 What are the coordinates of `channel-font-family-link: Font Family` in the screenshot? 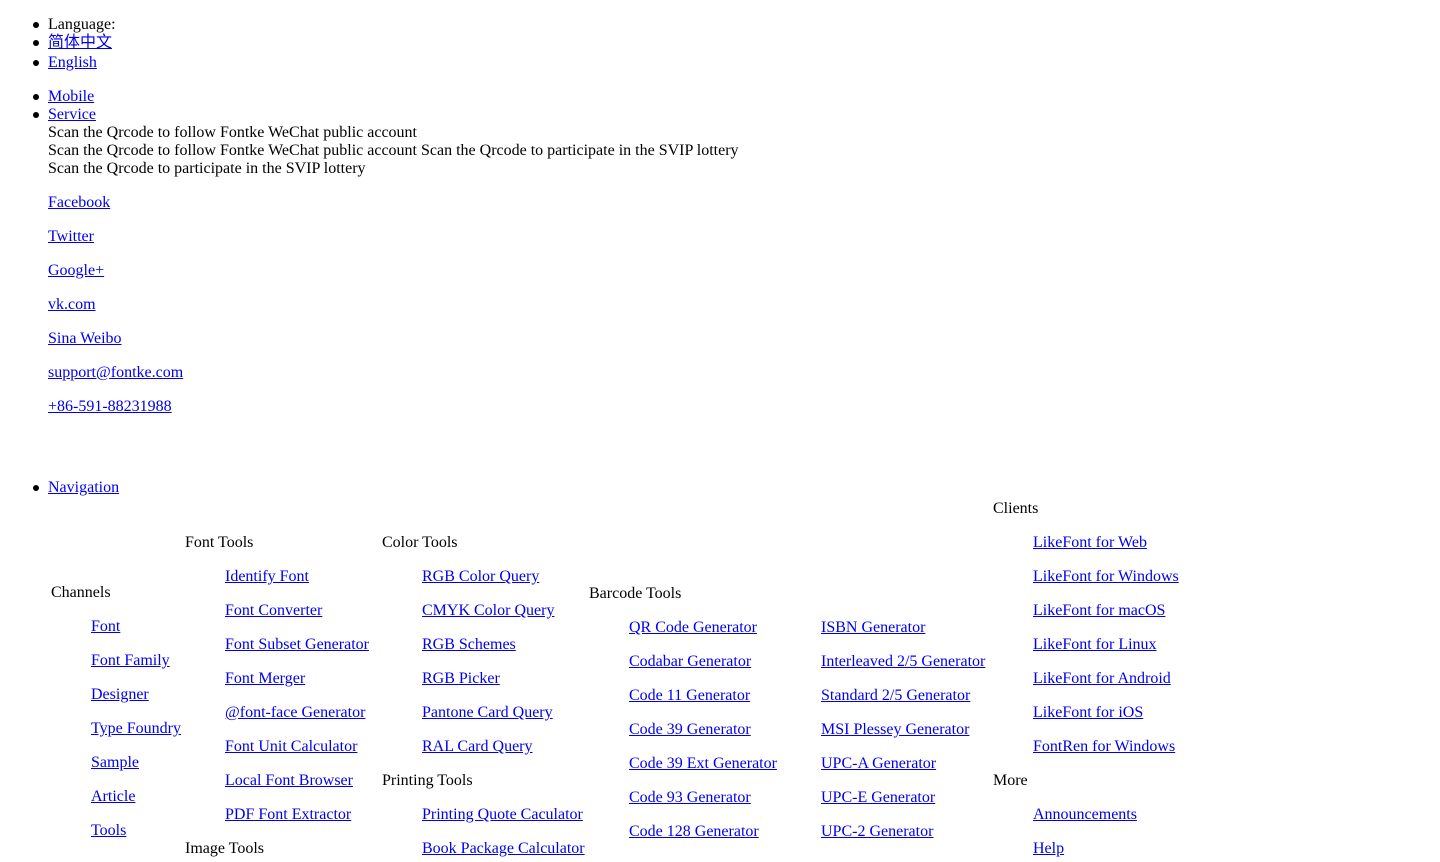 It's located at (130, 661).